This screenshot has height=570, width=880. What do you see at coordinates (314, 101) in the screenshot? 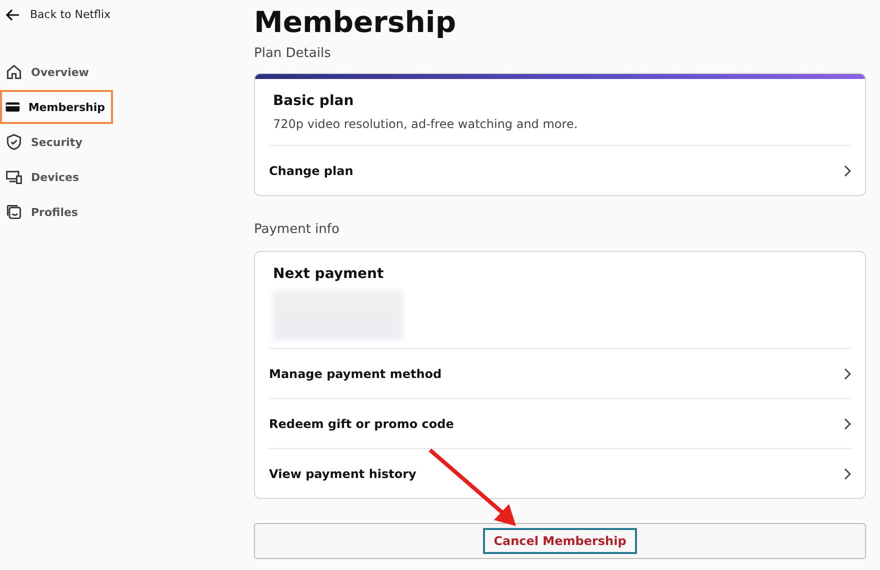
I see `plan-name: Basic plan` at bounding box center [314, 101].